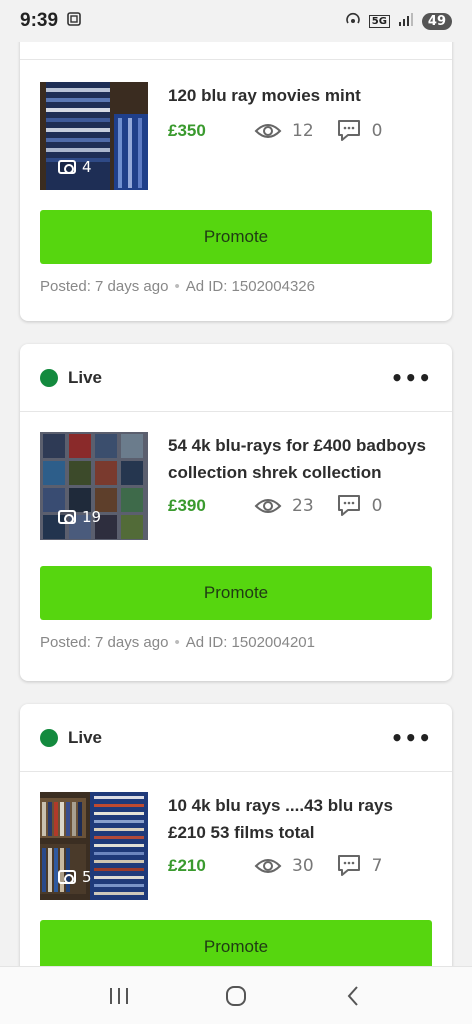 The height and width of the screenshot is (1024, 472). What do you see at coordinates (187, 865) in the screenshot?
I see `listing-price: £210` at bounding box center [187, 865].